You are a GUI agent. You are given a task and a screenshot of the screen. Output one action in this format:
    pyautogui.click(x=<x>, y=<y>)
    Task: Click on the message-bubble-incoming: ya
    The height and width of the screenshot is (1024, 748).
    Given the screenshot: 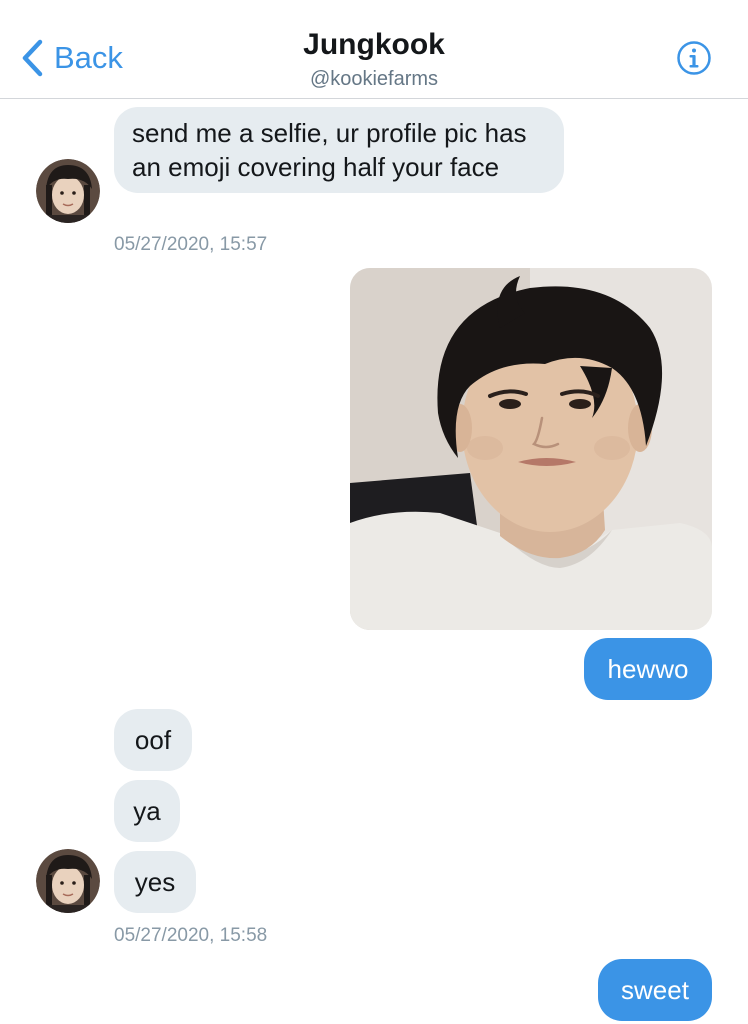 What is the action you would take?
    pyautogui.click(x=147, y=811)
    